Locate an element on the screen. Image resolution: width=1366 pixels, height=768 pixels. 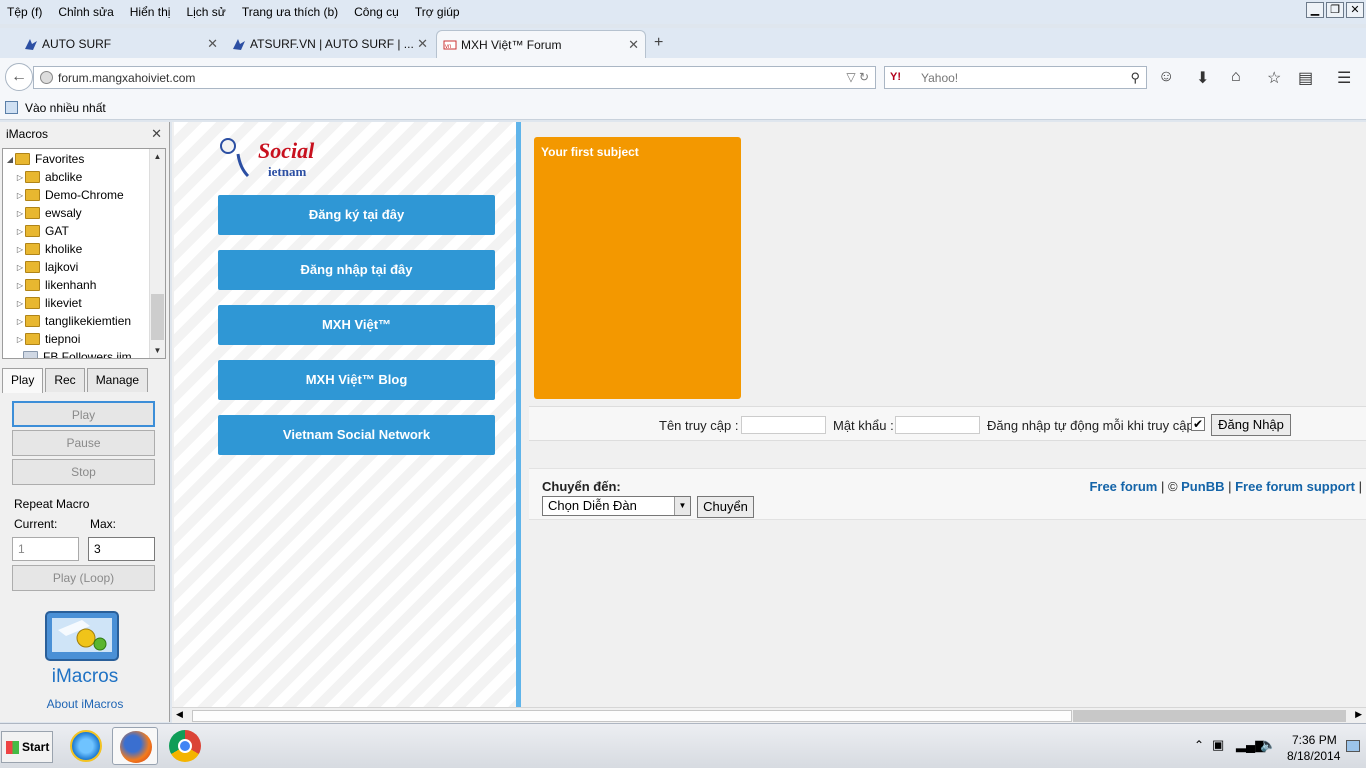
tab-play: Play is located at coordinates (23, 380).